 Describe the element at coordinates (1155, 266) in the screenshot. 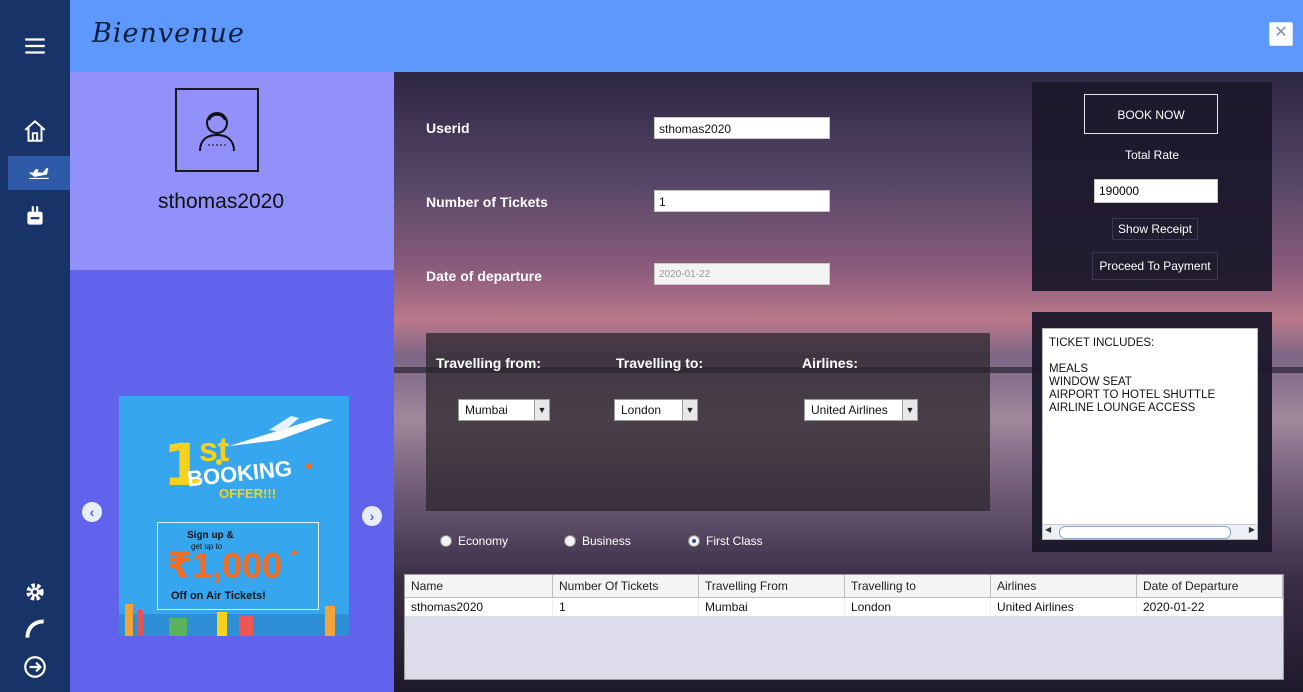

I see `proceed-to-payment-button: Proceed To Payment` at that location.